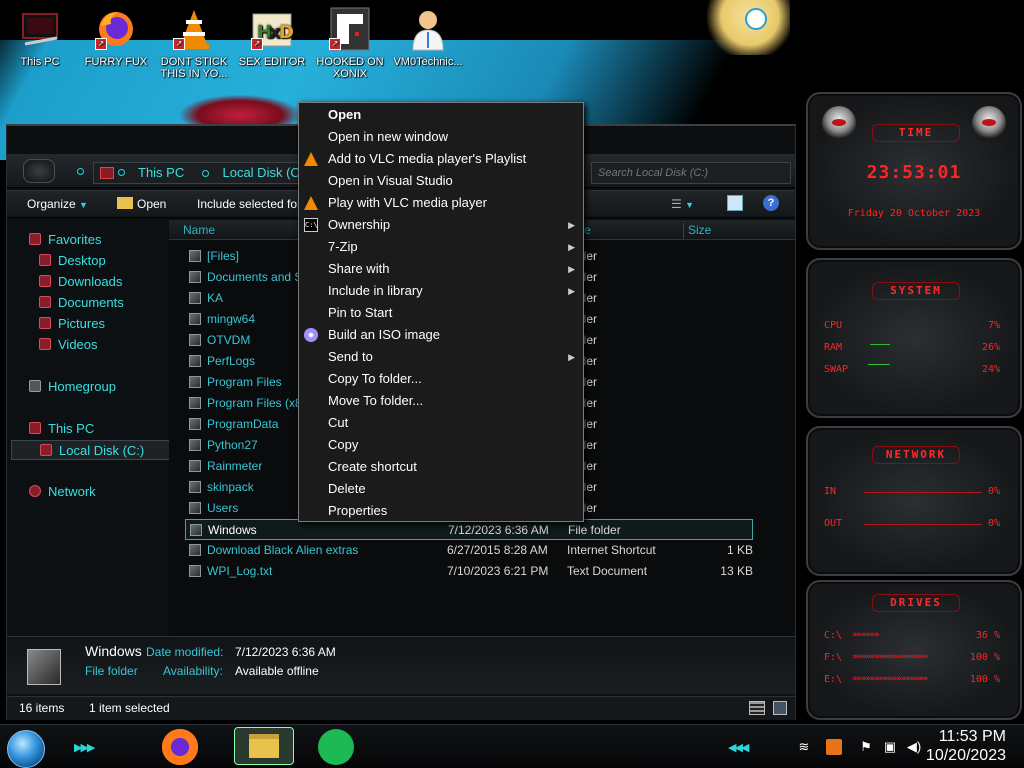 Image resolution: width=1024 pixels, height=768 pixels. Describe the element at coordinates (836, 369) in the screenshot. I see `swap-label: SWAP` at that location.